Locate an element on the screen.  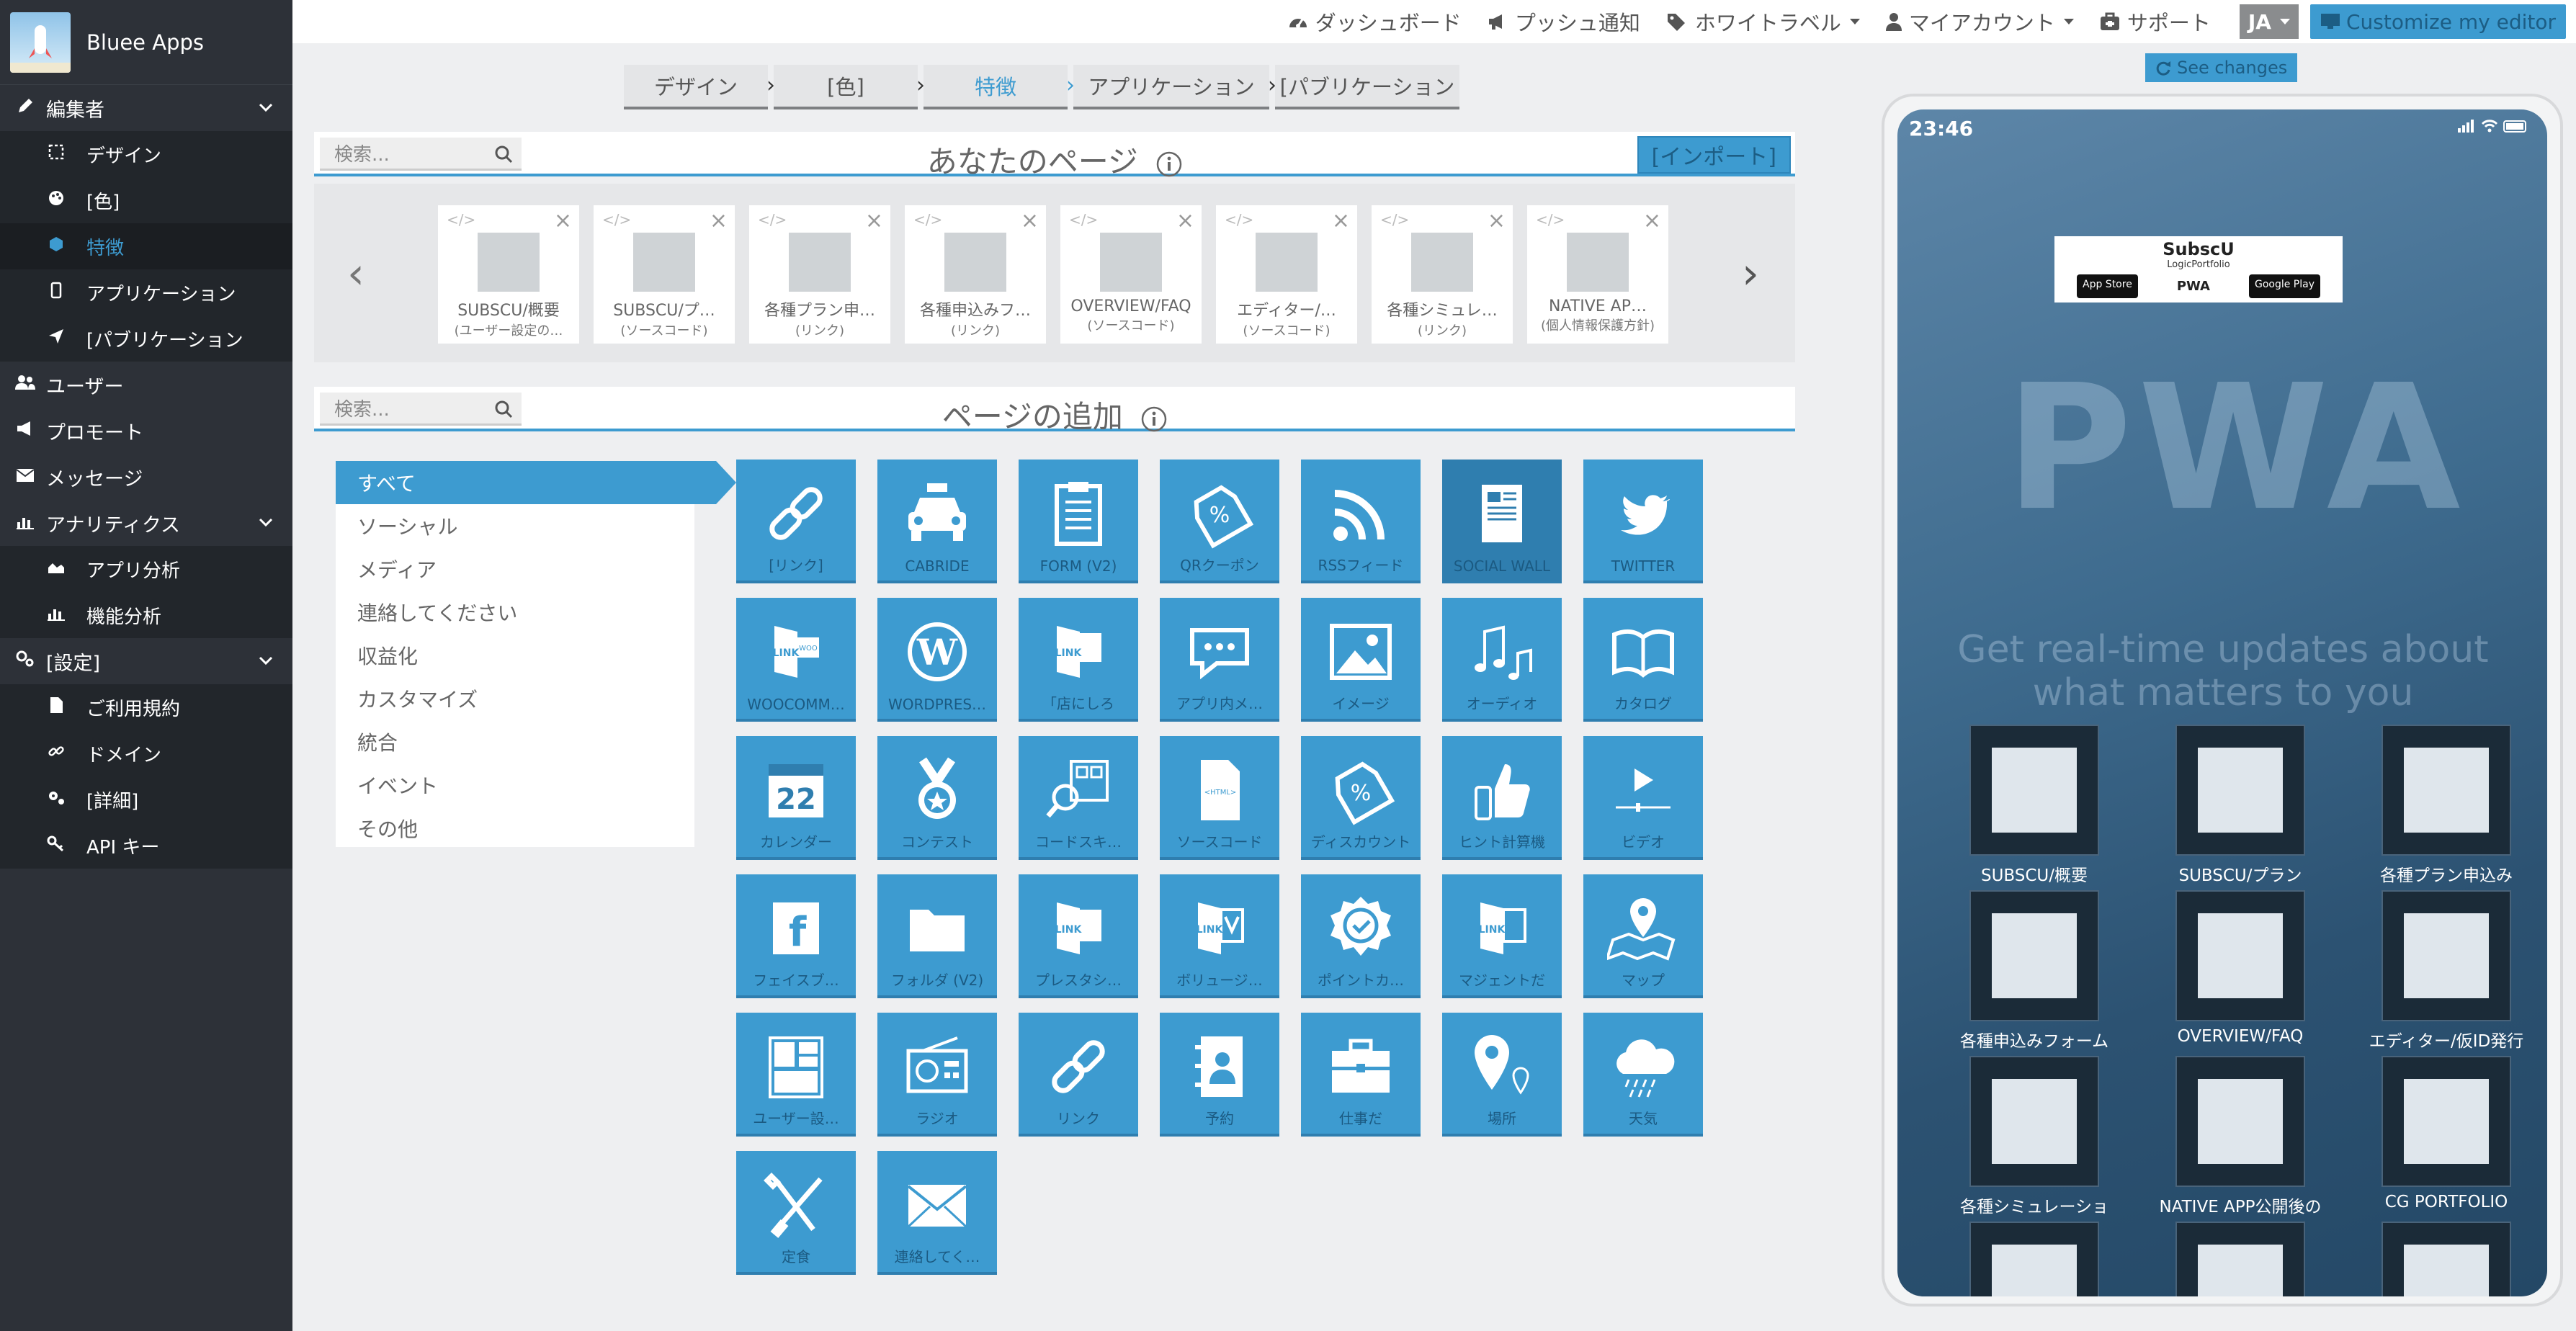
preview-app-icon: SUBSCU/プラン is located at coordinates (2240, 805).